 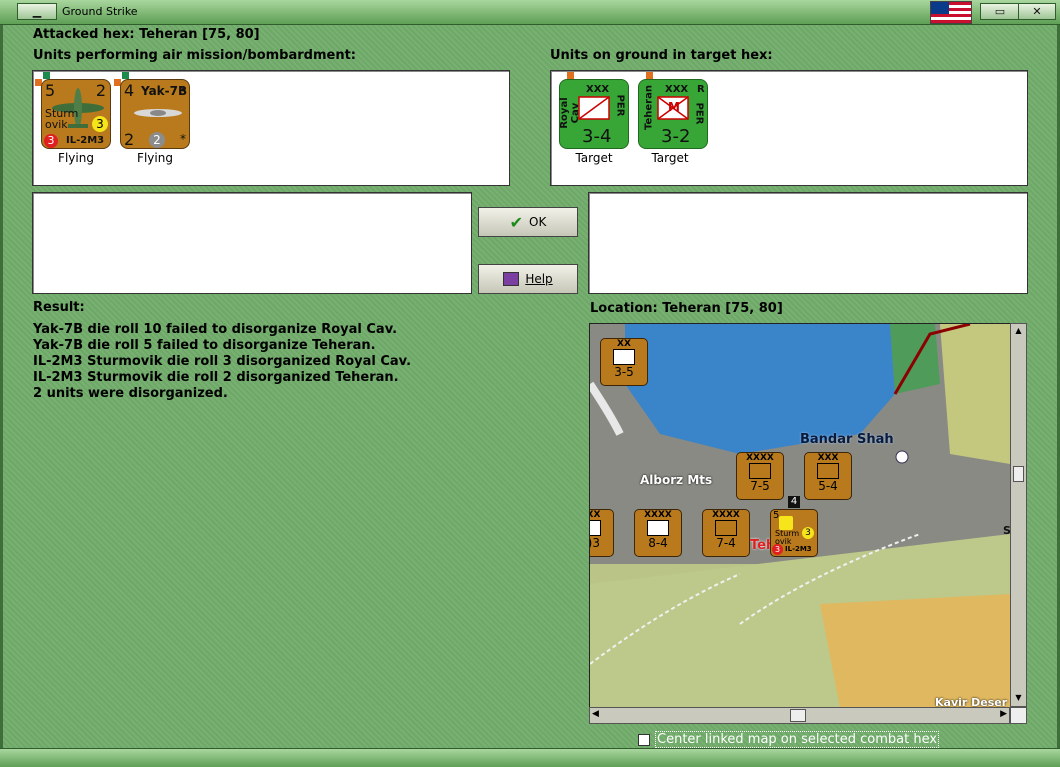 What do you see at coordinates (597, 136) in the screenshot?
I see `unit-strength: 3-4` at bounding box center [597, 136].